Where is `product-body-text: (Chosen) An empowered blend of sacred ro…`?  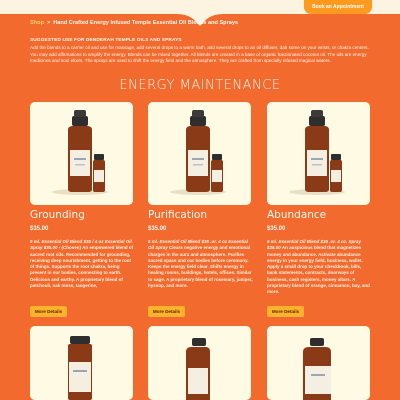 product-body-text: (Chosen) An empowered blend of sacred ro… is located at coordinates (82, 267).